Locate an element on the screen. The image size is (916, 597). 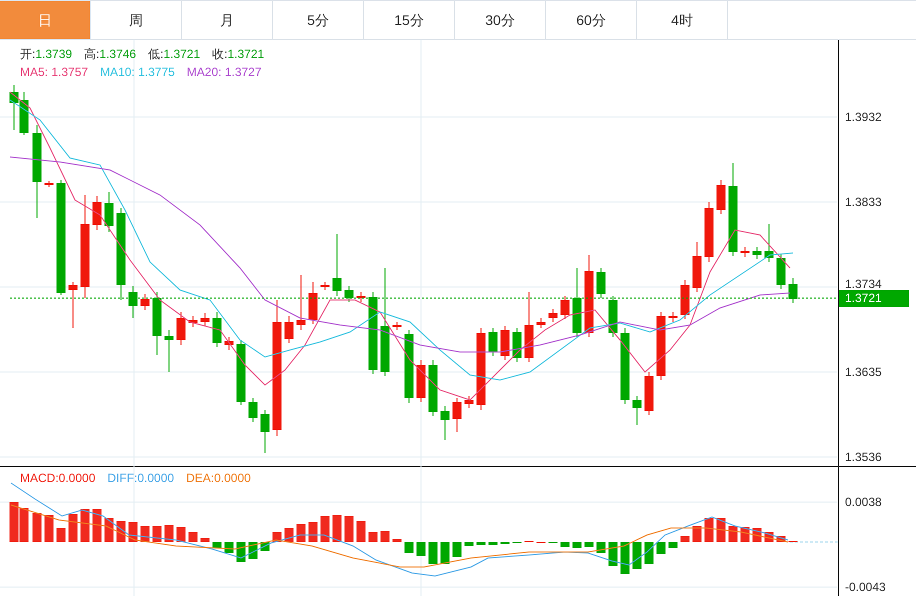
price-axis-label: 1.3833 is located at coordinates (863, 202).